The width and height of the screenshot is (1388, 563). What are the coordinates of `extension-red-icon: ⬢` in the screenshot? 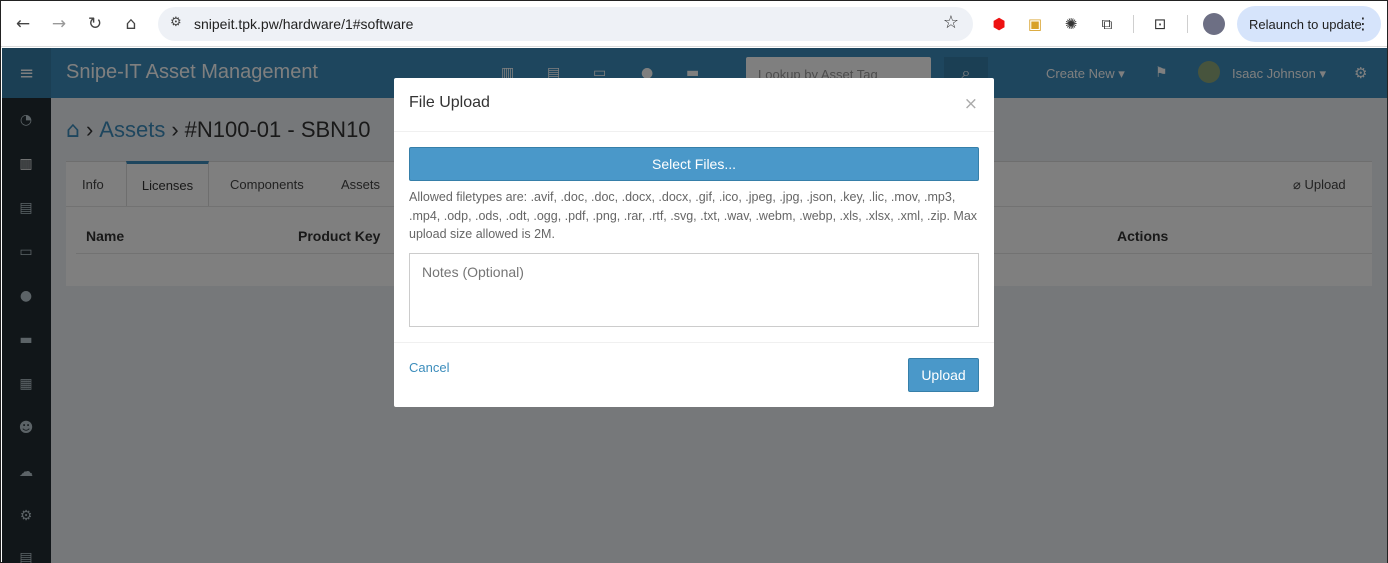 It's located at (999, 24).